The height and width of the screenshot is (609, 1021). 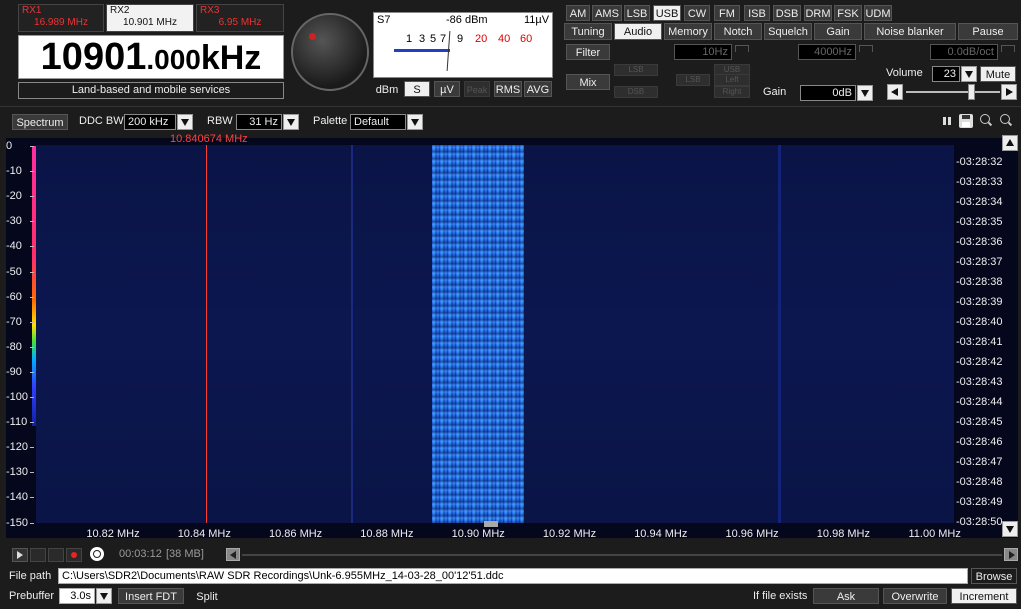 What do you see at coordinates (443, 39) in the screenshot?
I see `meter-scale-7: 7` at bounding box center [443, 39].